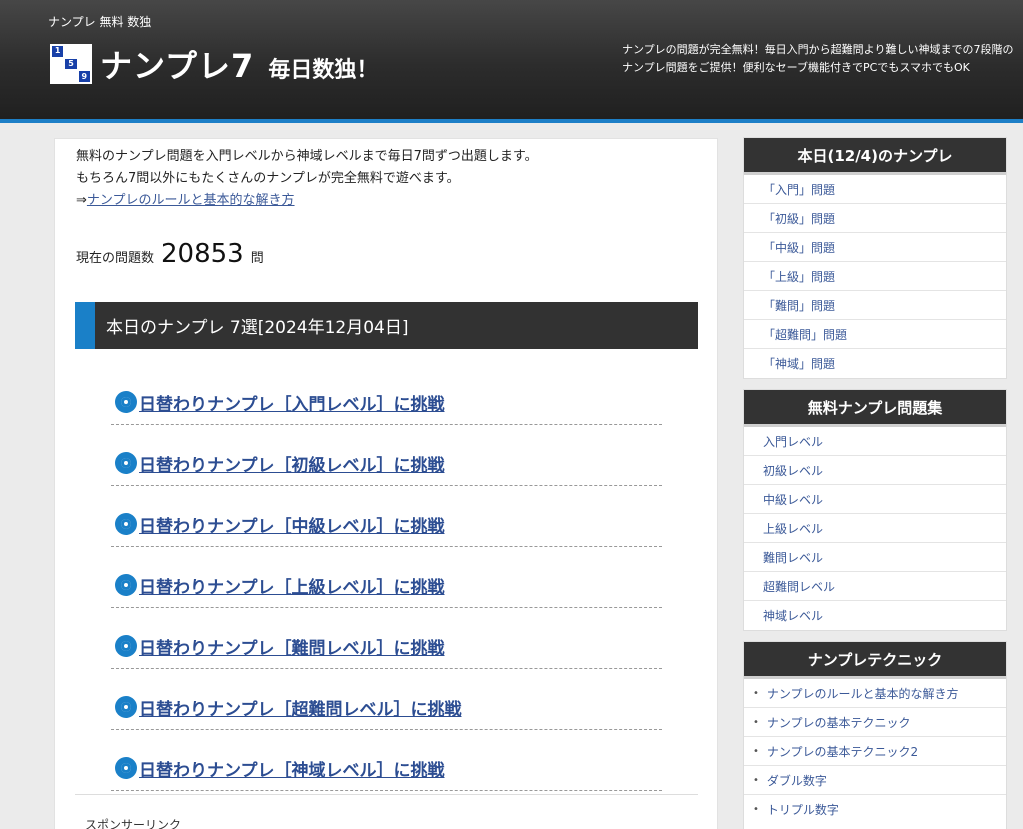 The image size is (1023, 829). Describe the element at coordinates (799, 189) in the screenshot. I see `sidebar-link-today-intro: 「入門」問題` at that location.